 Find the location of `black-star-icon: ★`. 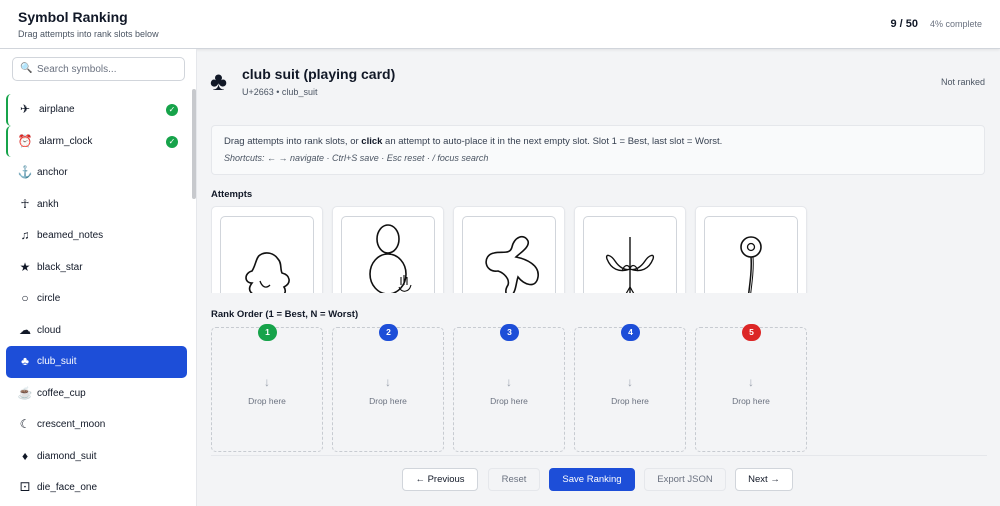

black-star-icon: ★ is located at coordinates (25, 266).